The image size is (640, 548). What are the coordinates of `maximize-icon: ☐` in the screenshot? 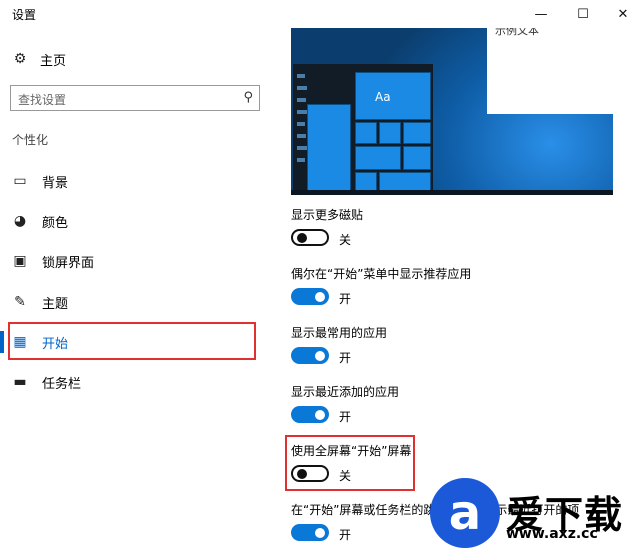 It's located at (583, 14).